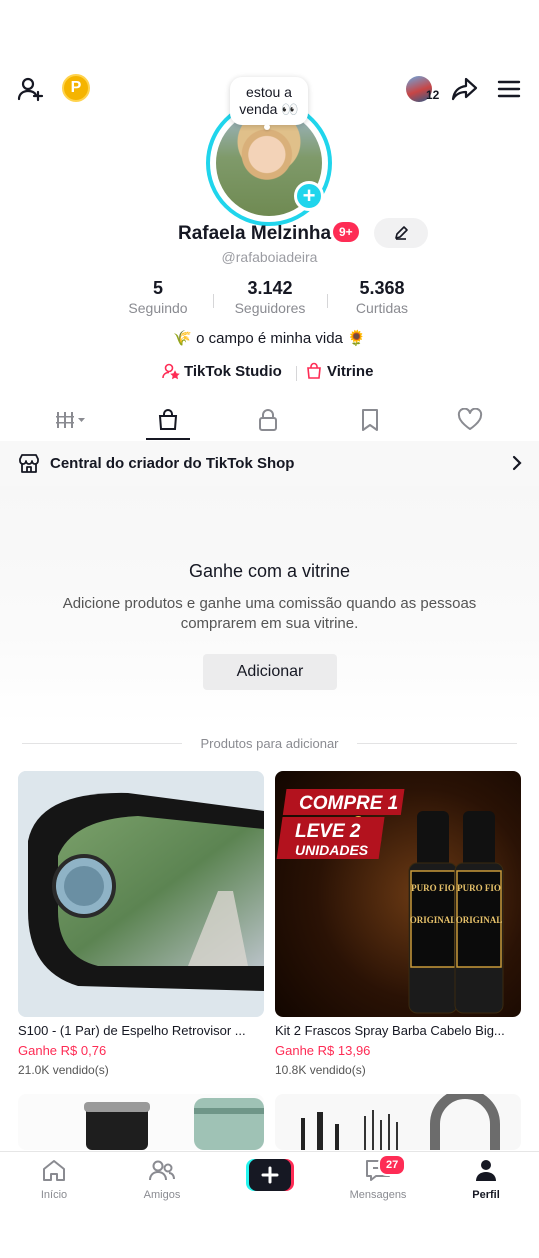 This screenshot has height=1258, width=539. Describe the element at coordinates (54, 1195) in the screenshot. I see `nav-label: Início` at that location.